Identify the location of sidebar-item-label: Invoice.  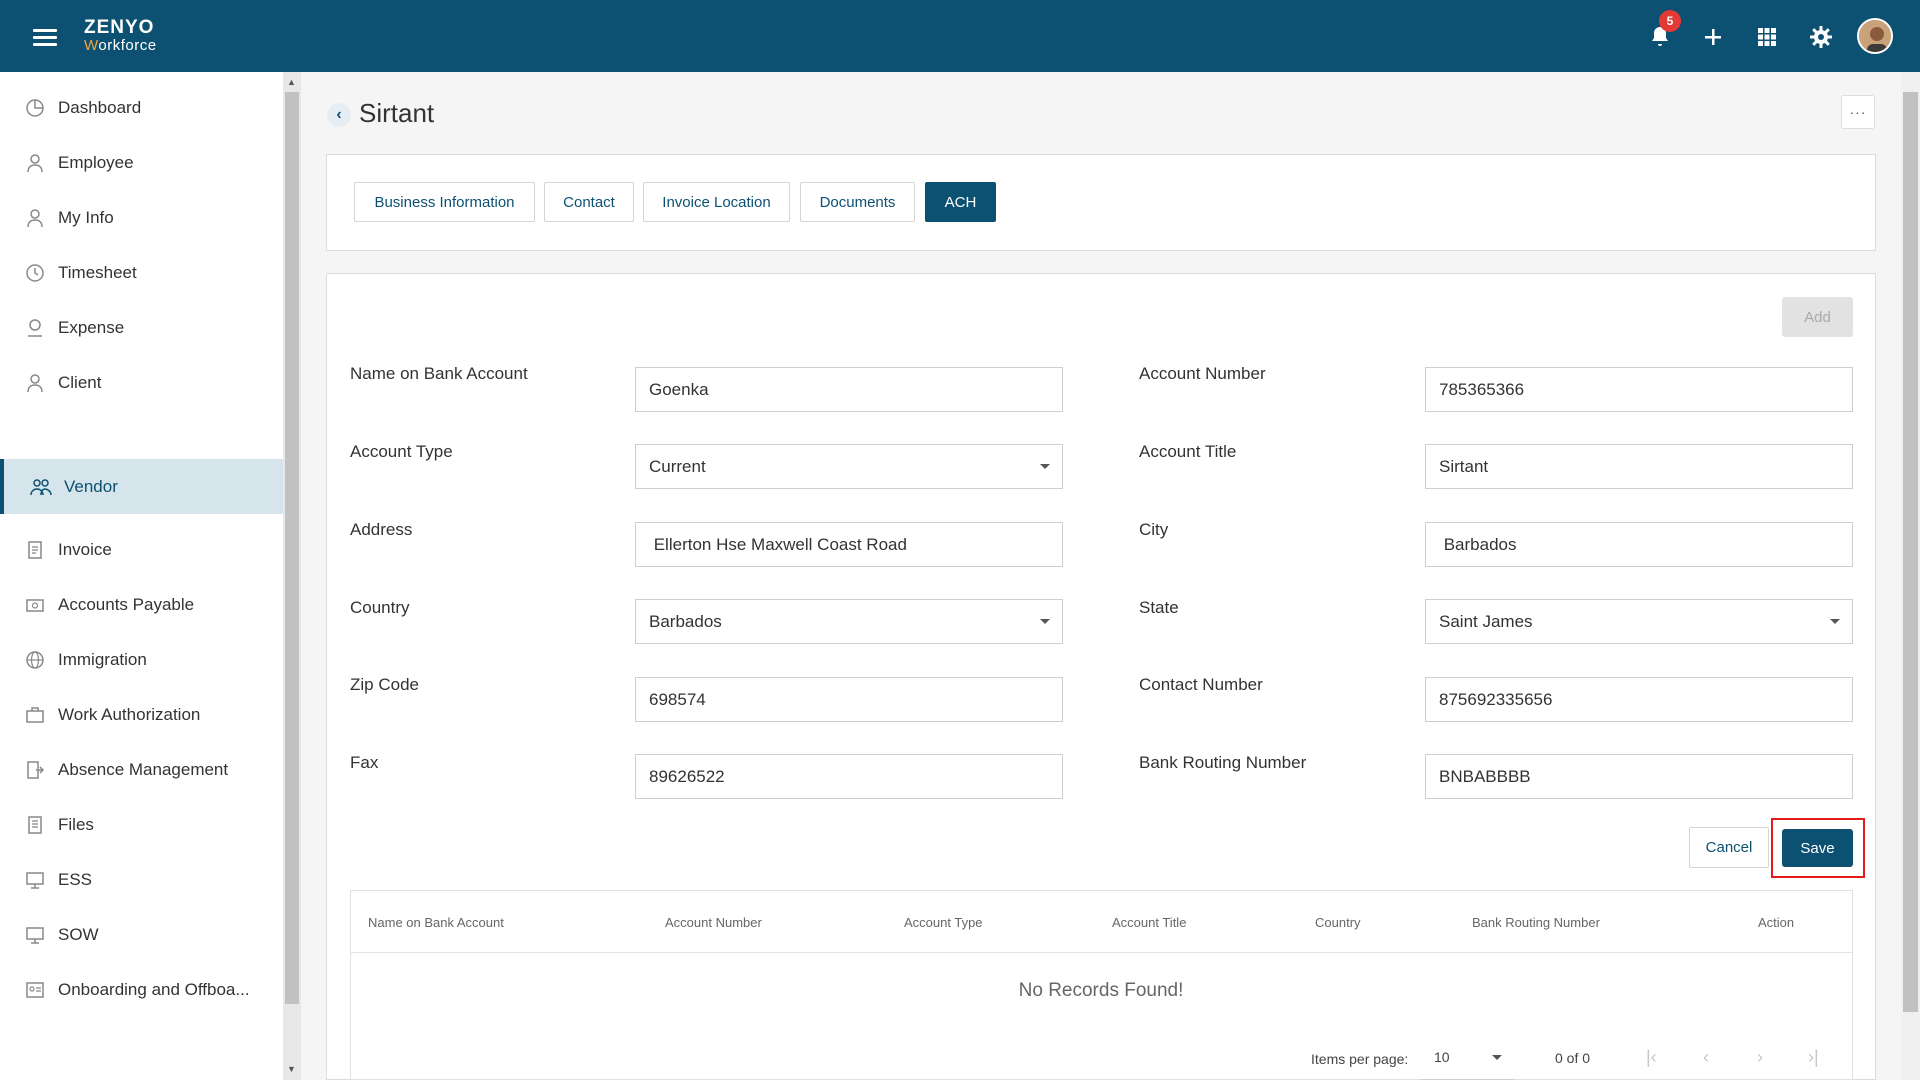
(85, 549).